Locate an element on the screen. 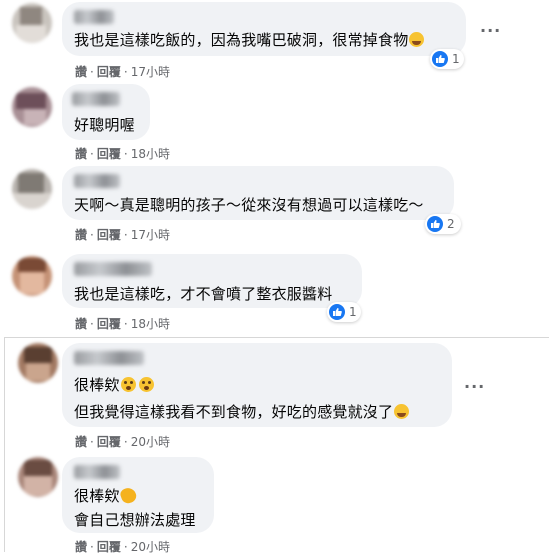 The width and height of the screenshot is (549, 555). comment-bubble: 很棒欸 會自己想辦法處理 is located at coordinates (138, 495).